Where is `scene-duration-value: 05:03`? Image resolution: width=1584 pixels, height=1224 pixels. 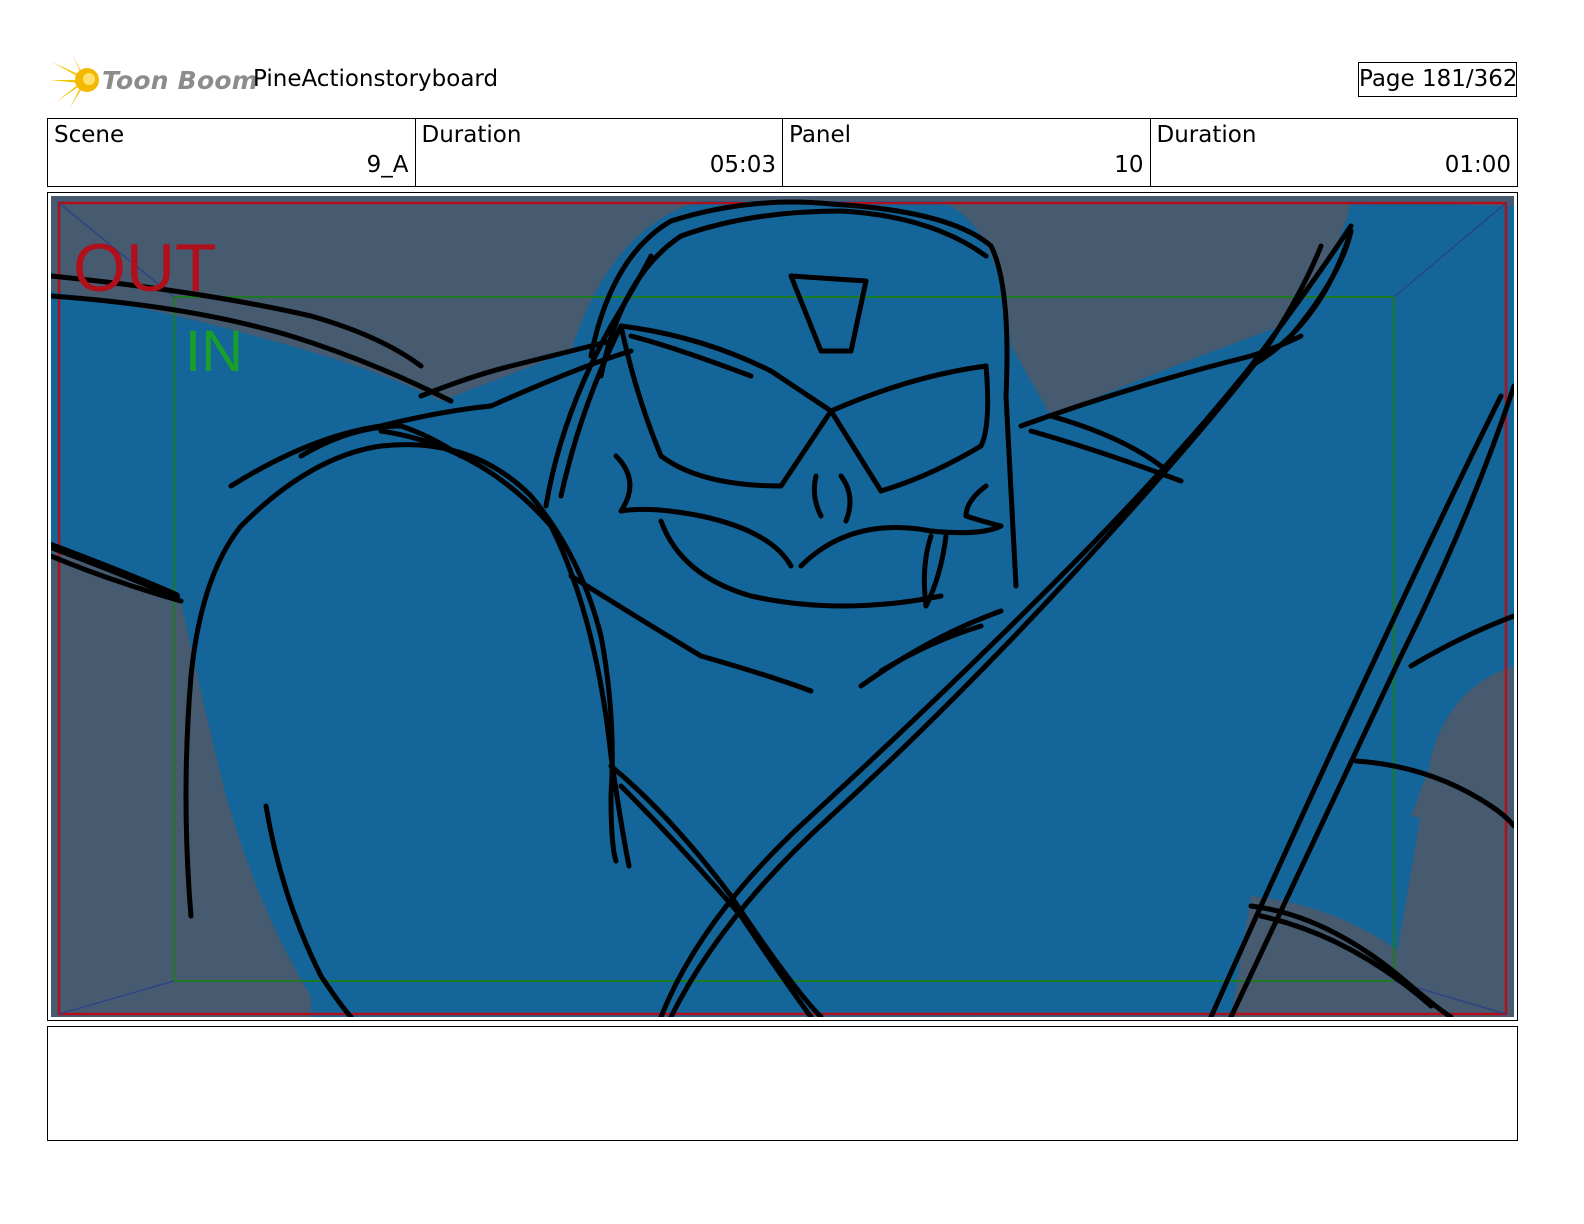
scene-duration-value: 05:03 is located at coordinates (742, 165).